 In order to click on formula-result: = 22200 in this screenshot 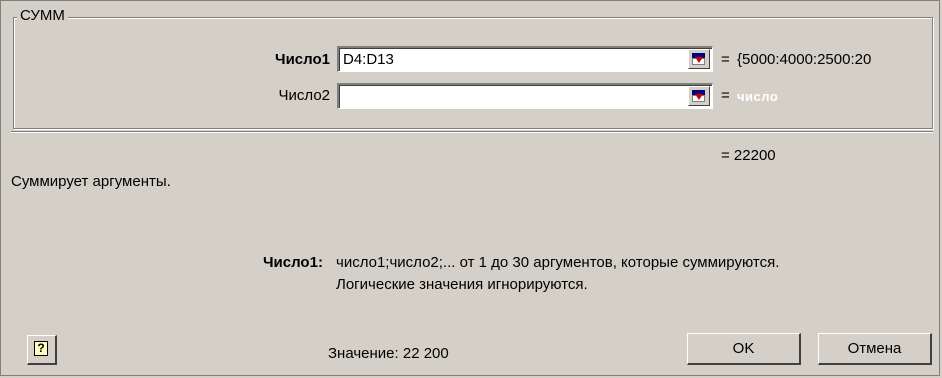, I will do `click(748, 155)`.